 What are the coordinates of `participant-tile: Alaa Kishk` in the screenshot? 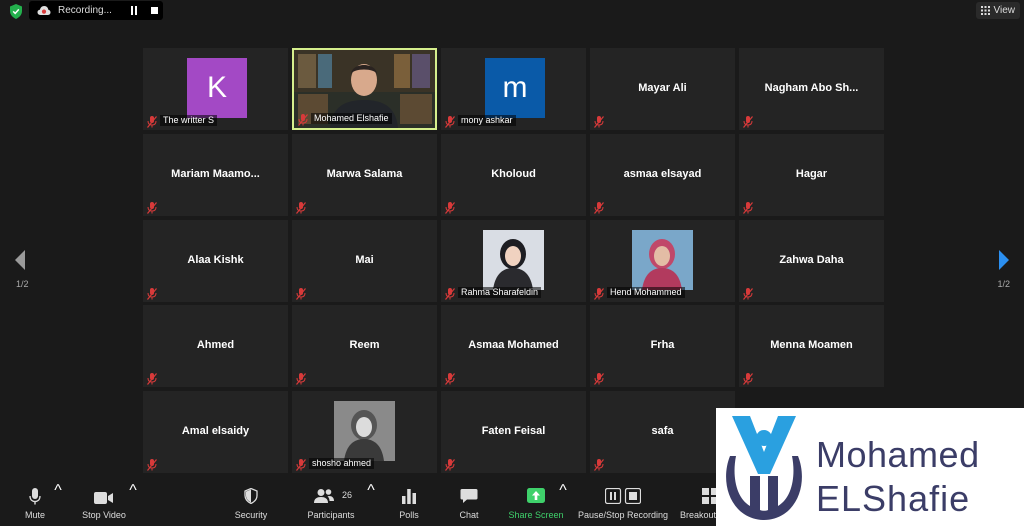 It's located at (215, 261).